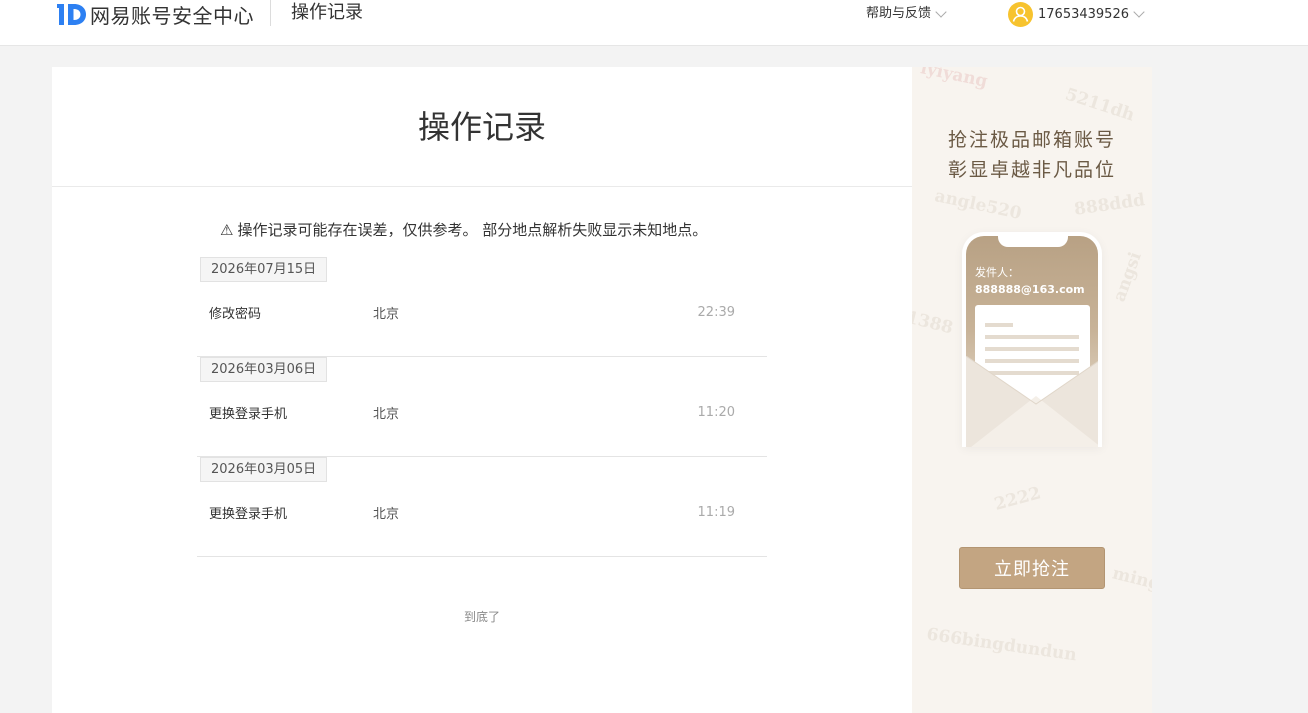  Describe the element at coordinates (1001, 645) in the screenshot. I see `watermark-text: 666bingdundun` at that location.